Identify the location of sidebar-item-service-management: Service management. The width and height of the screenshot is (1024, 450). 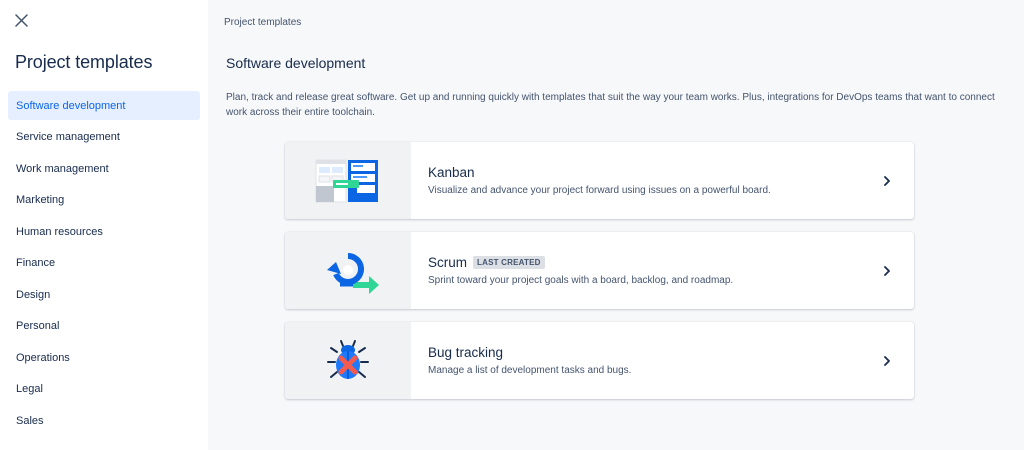
(104, 137).